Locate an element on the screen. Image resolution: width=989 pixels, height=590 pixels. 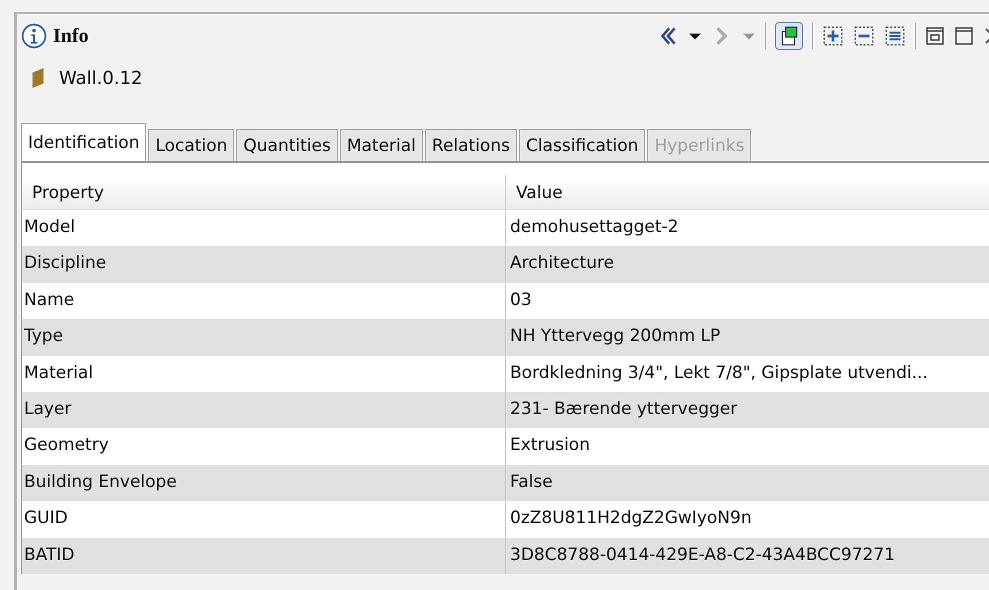
tab: Classification is located at coordinates (582, 145).